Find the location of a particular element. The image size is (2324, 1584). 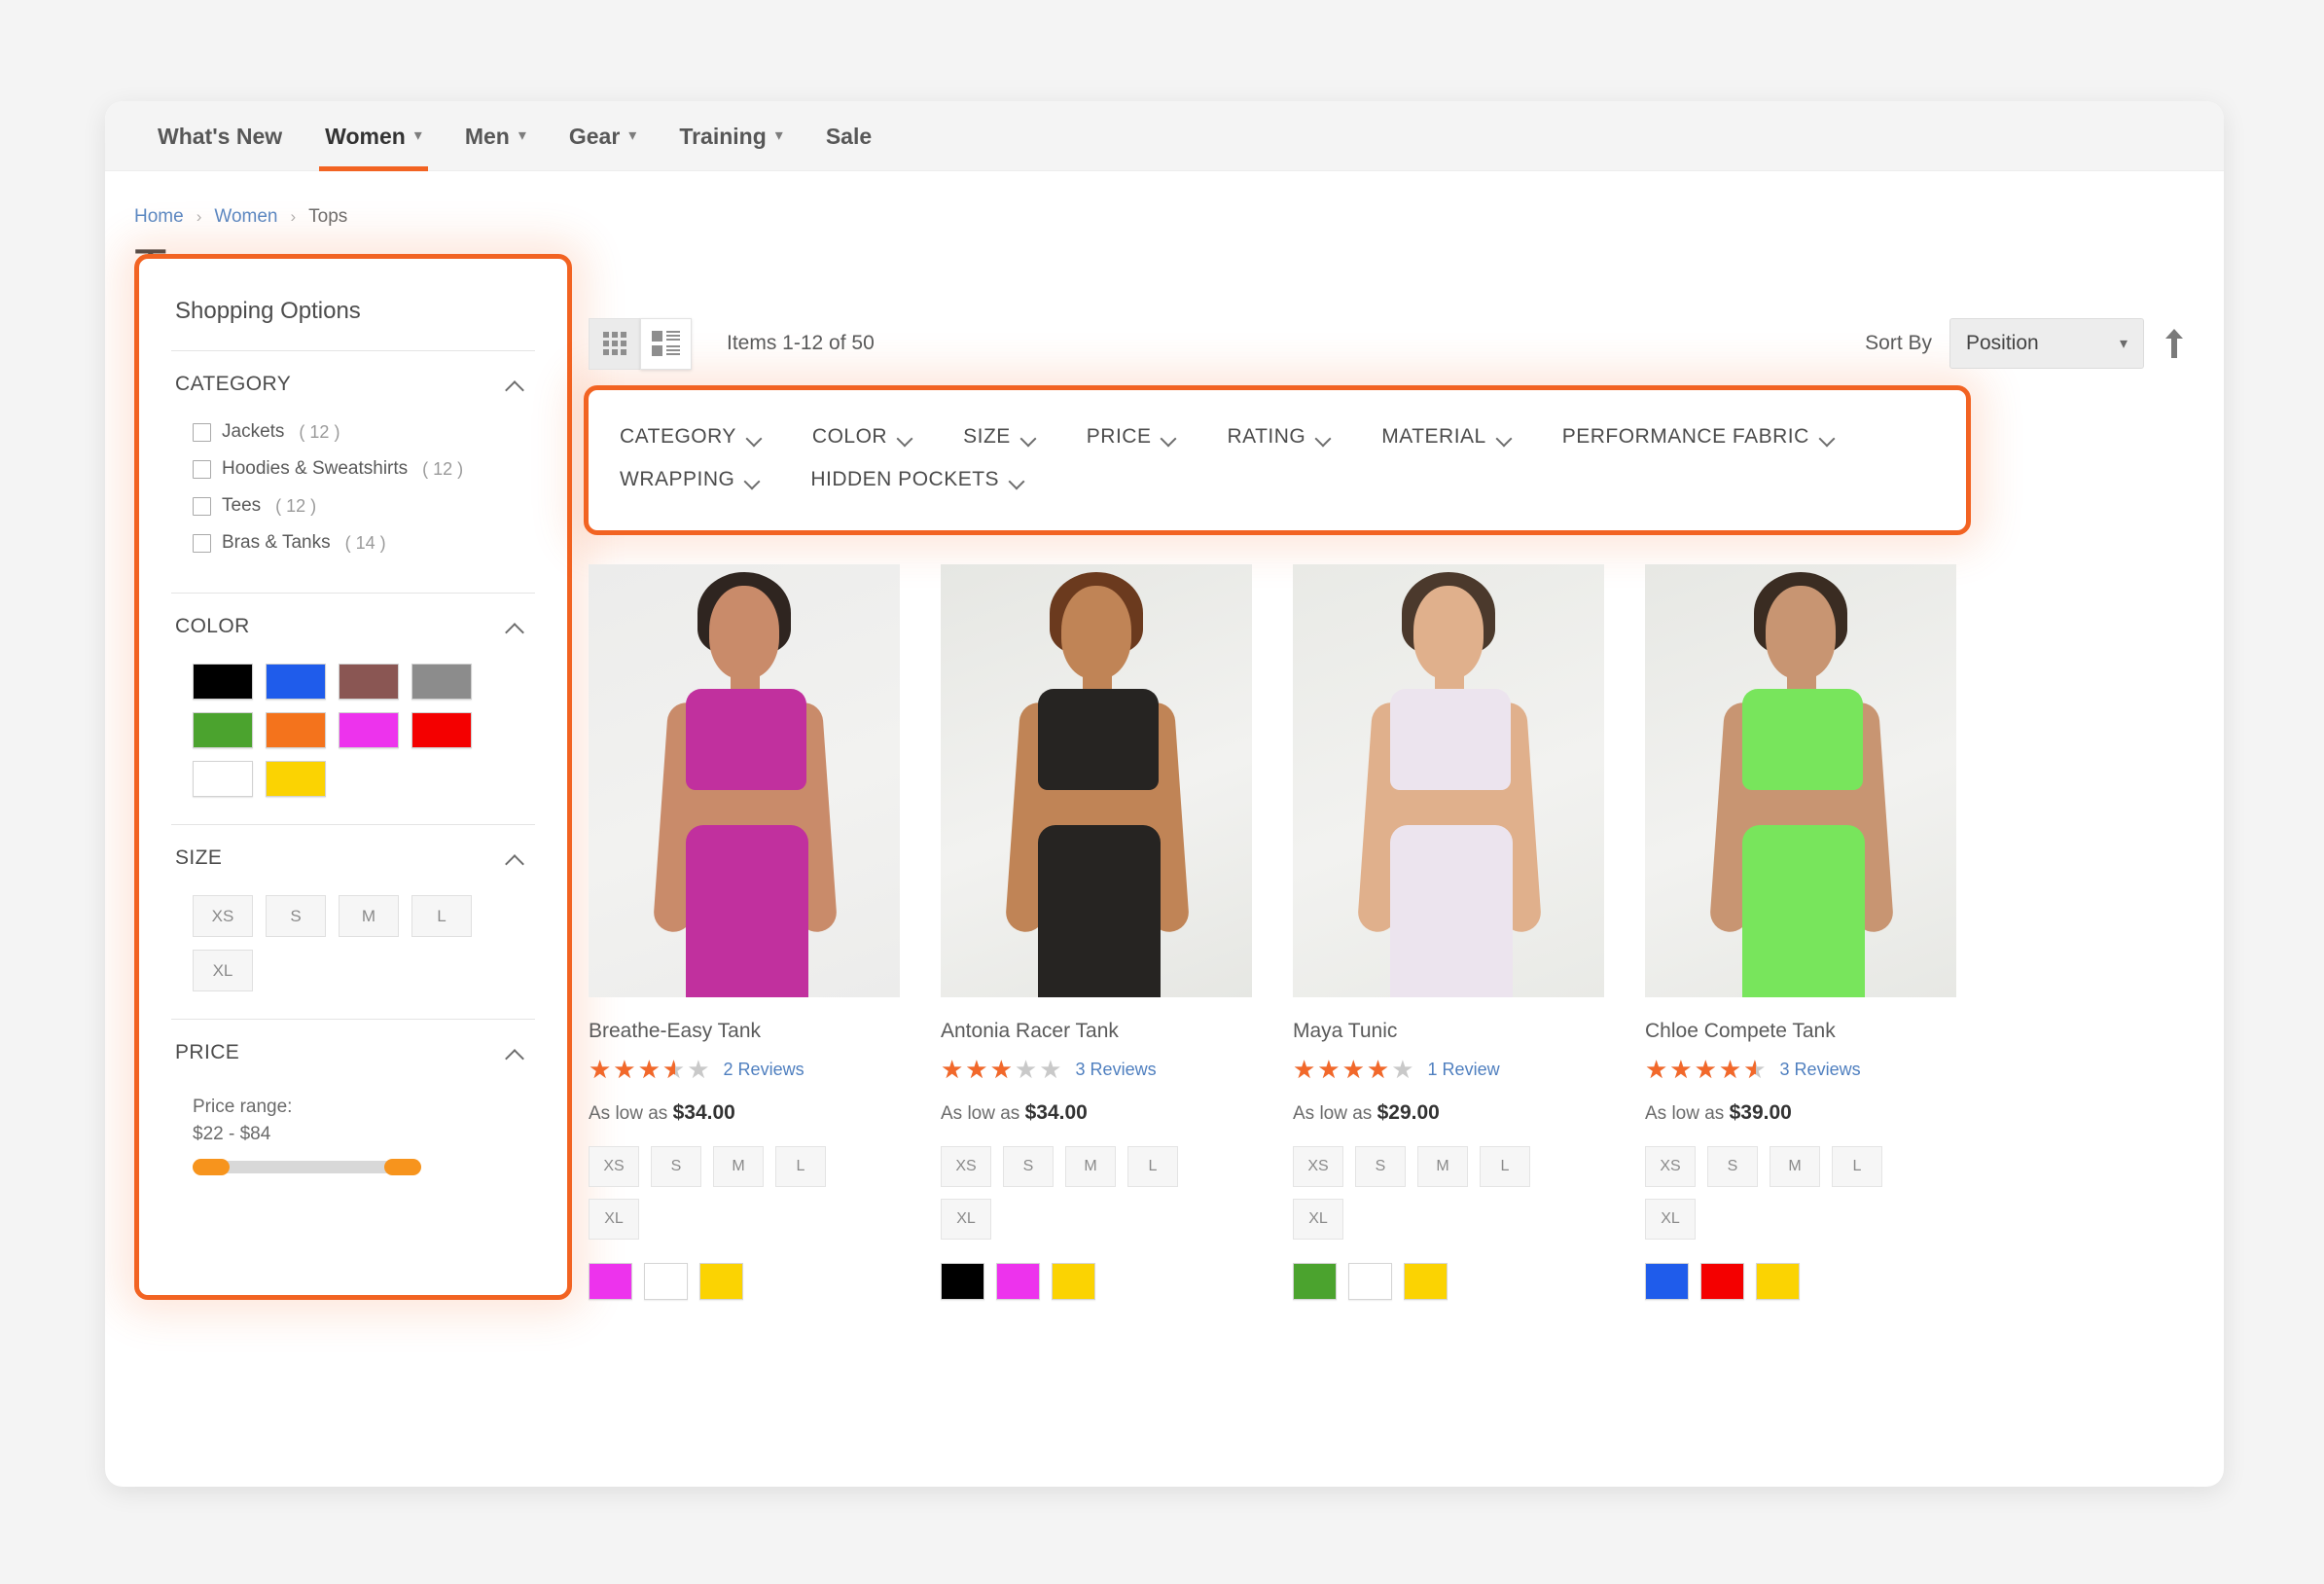

color-swatch-white is located at coordinates (223, 779).